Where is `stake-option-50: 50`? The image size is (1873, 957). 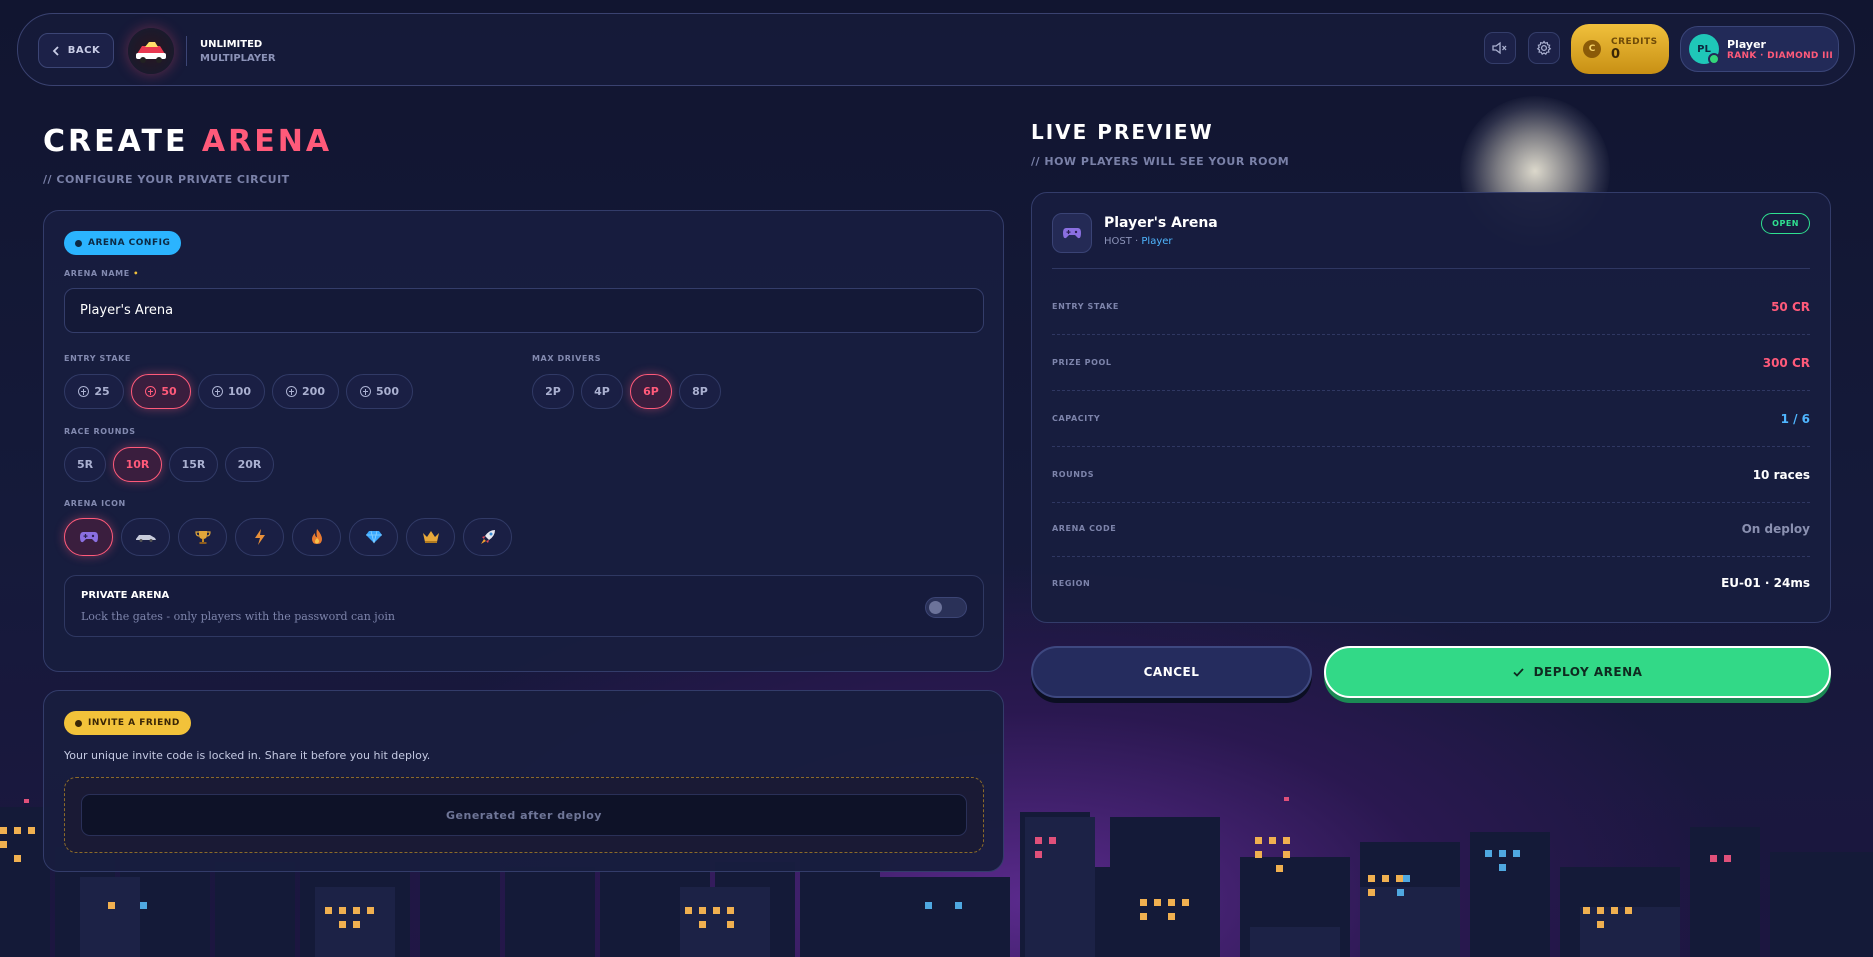
stake-option-50: 50 is located at coordinates (161, 391).